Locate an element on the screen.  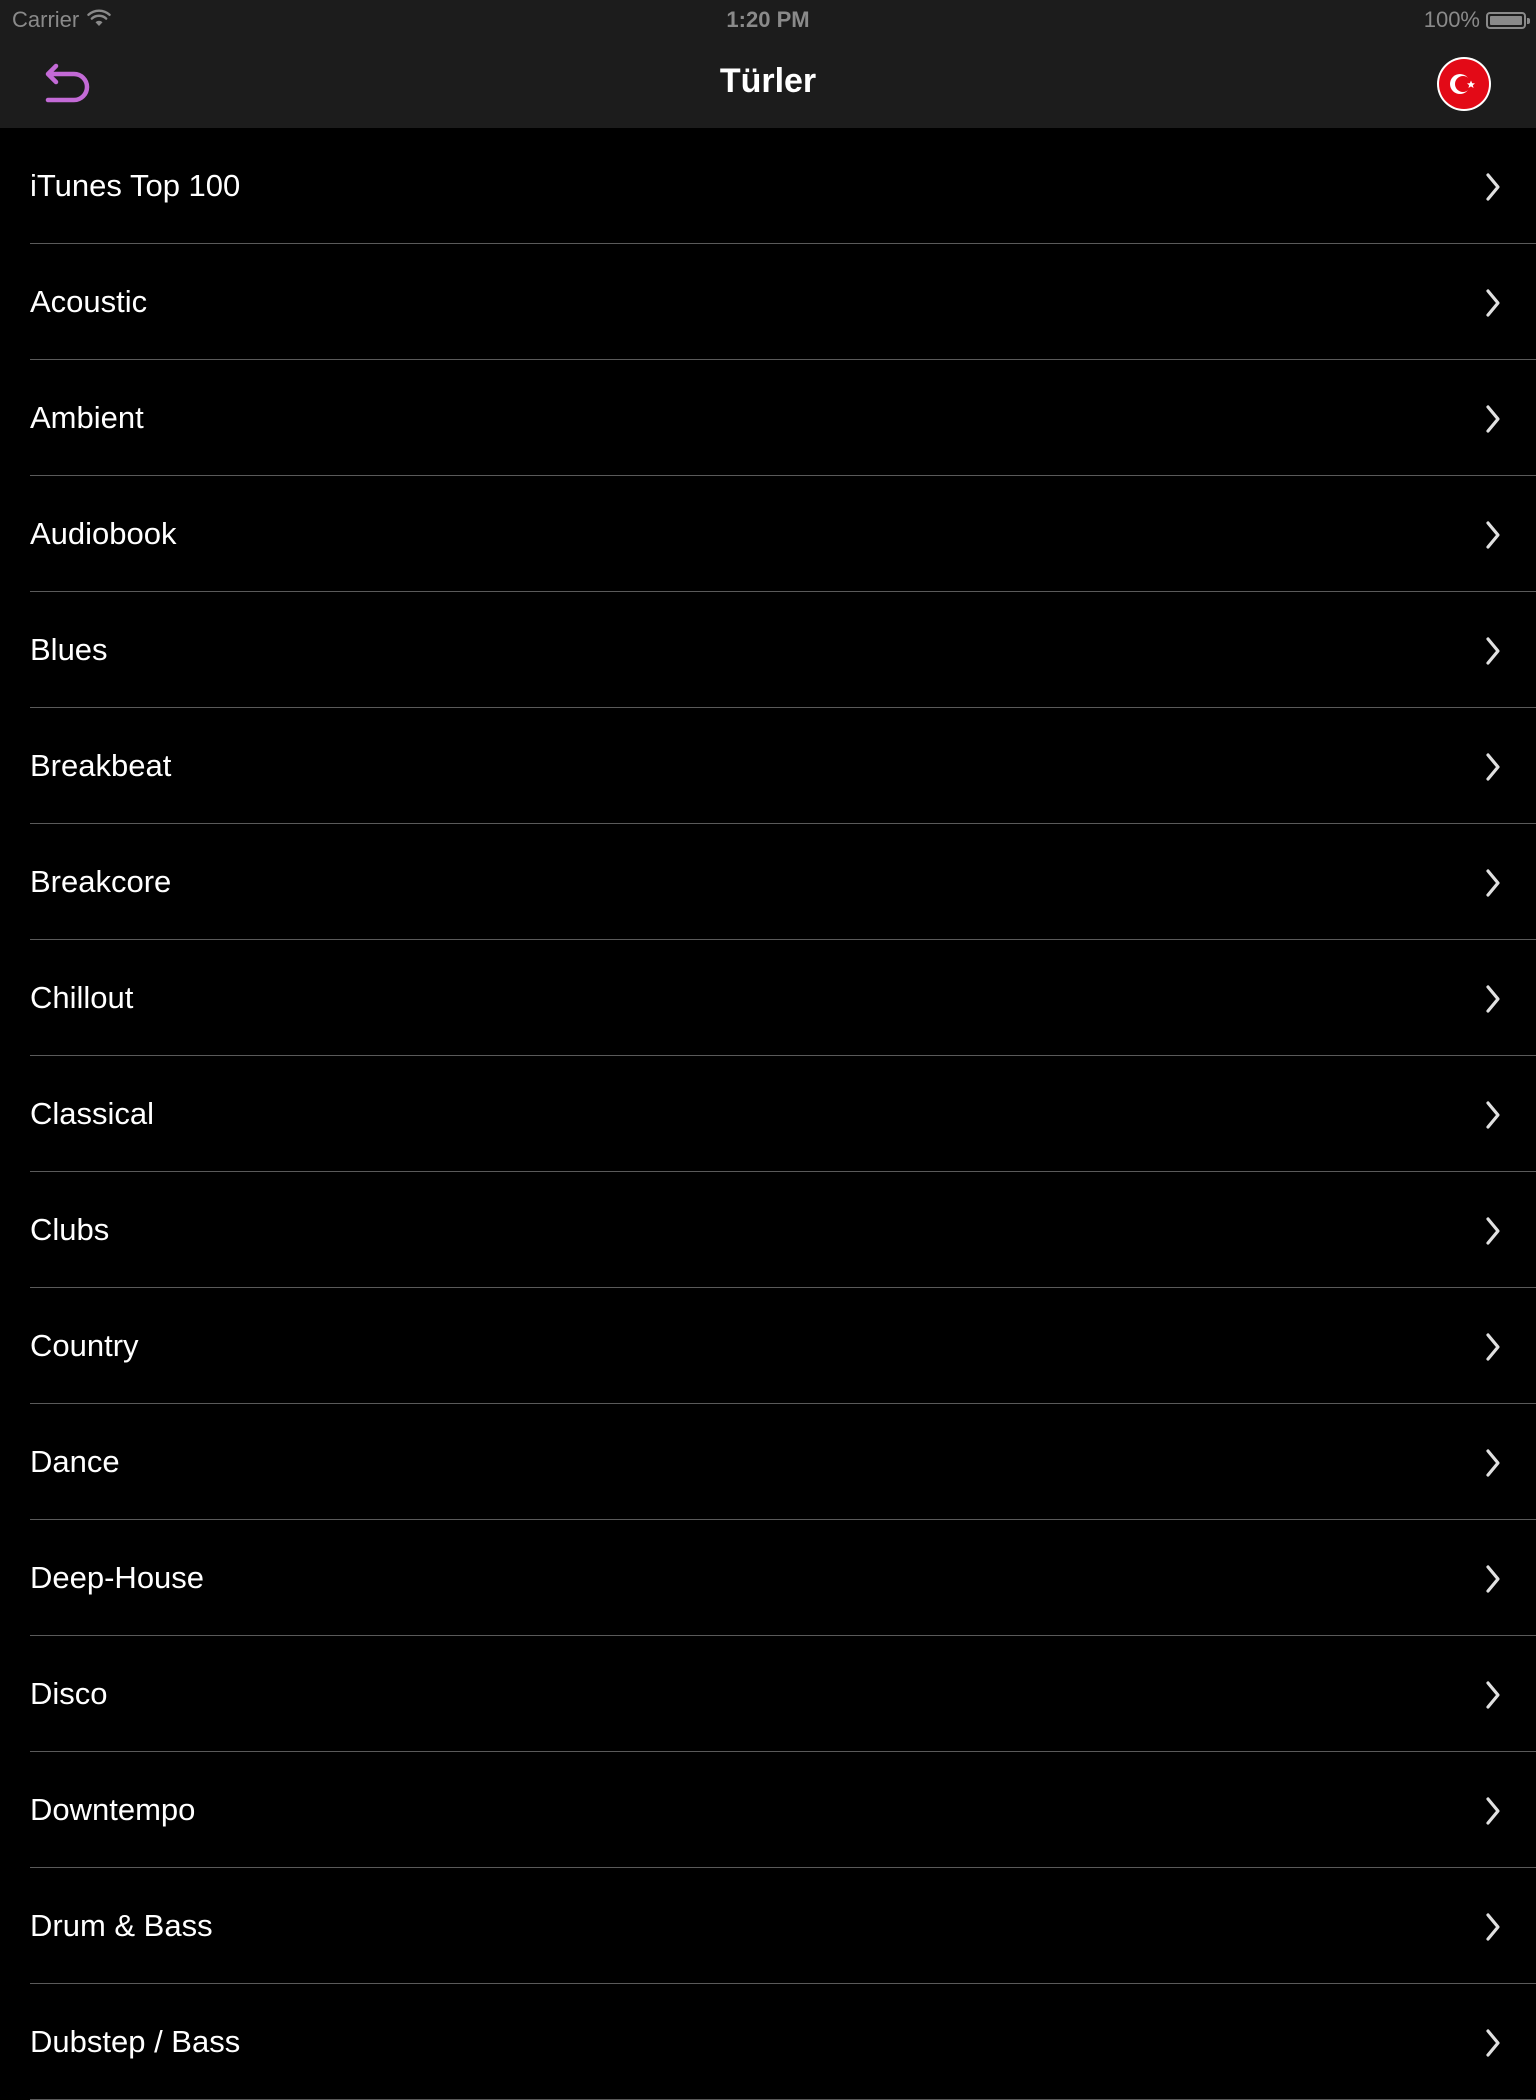
genre-row: Downtempo is located at coordinates (768, 1810).